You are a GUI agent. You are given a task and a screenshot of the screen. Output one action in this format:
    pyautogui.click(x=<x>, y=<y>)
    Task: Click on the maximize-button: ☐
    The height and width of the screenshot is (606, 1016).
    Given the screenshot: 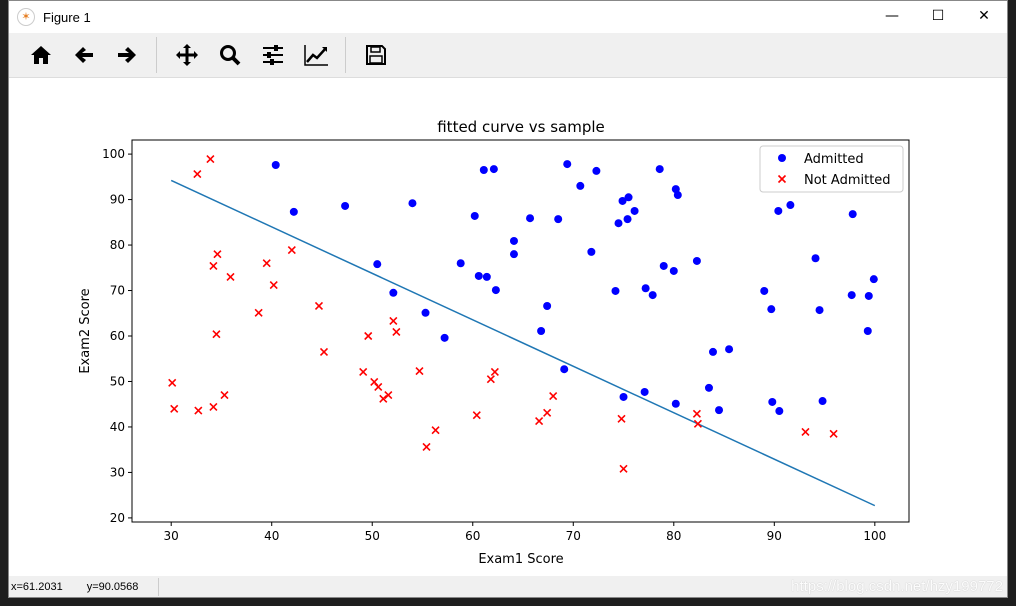 What is the action you would take?
    pyautogui.click(x=938, y=16)
    